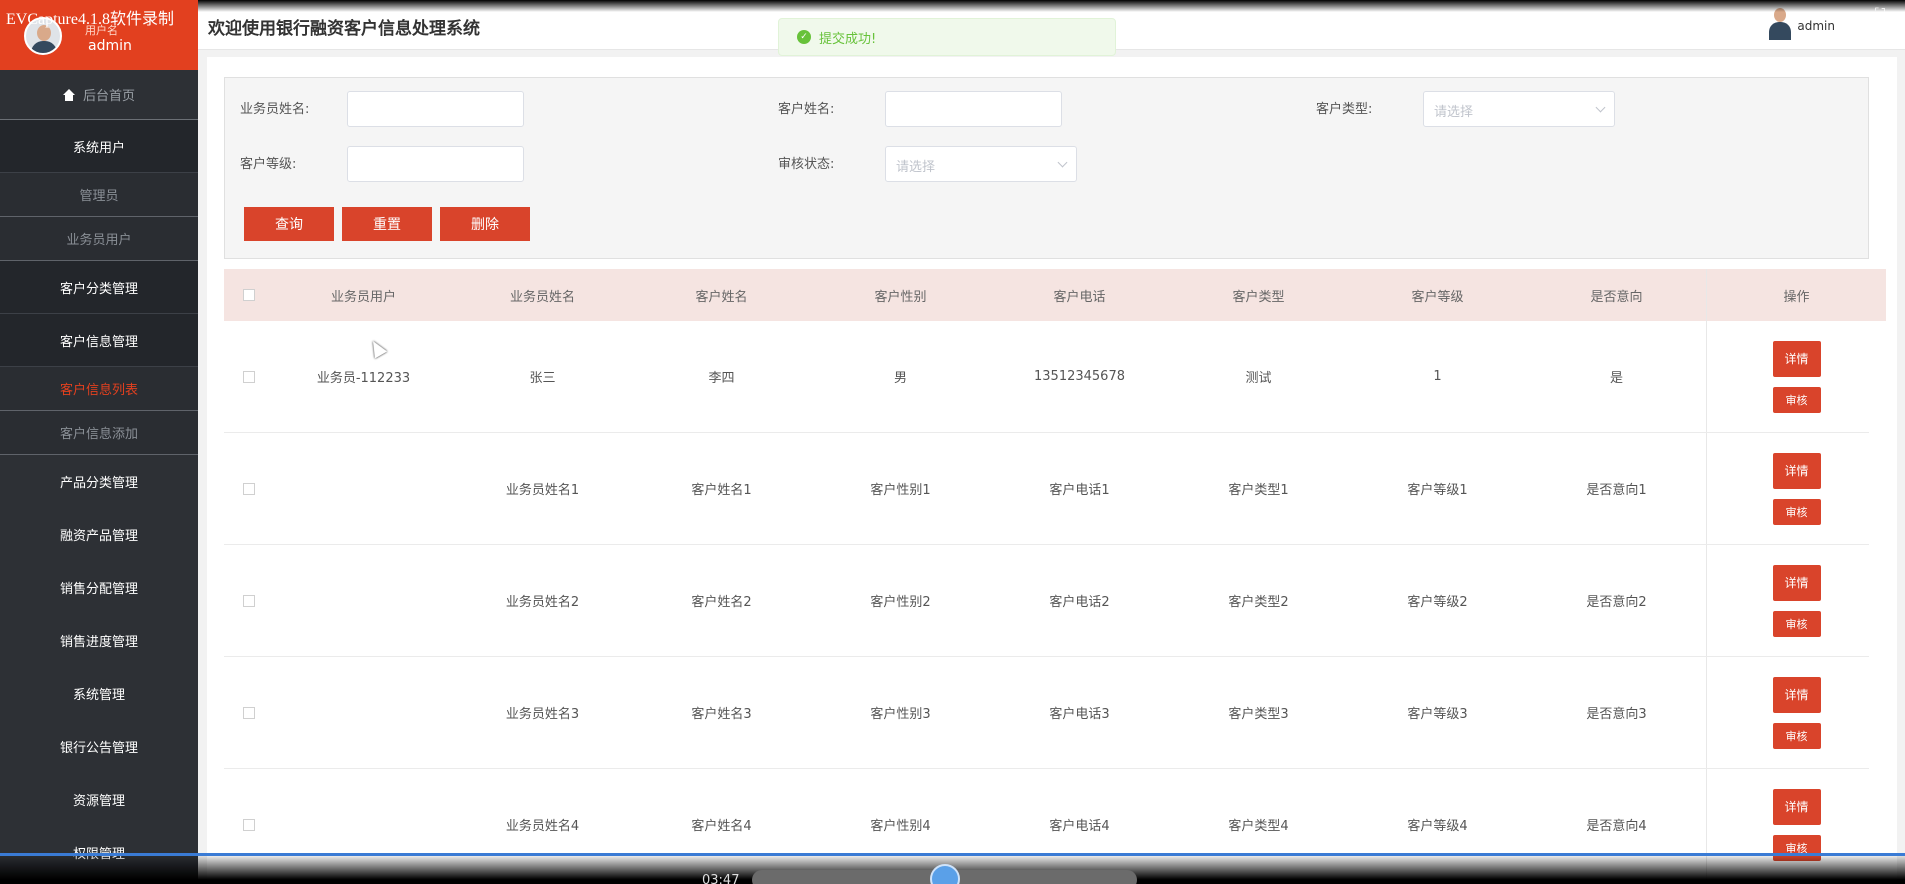  Describe the element at coordinates (99, 287) in the screenshot. I see `sidebar-item-3: 客户分类管理` at that location.